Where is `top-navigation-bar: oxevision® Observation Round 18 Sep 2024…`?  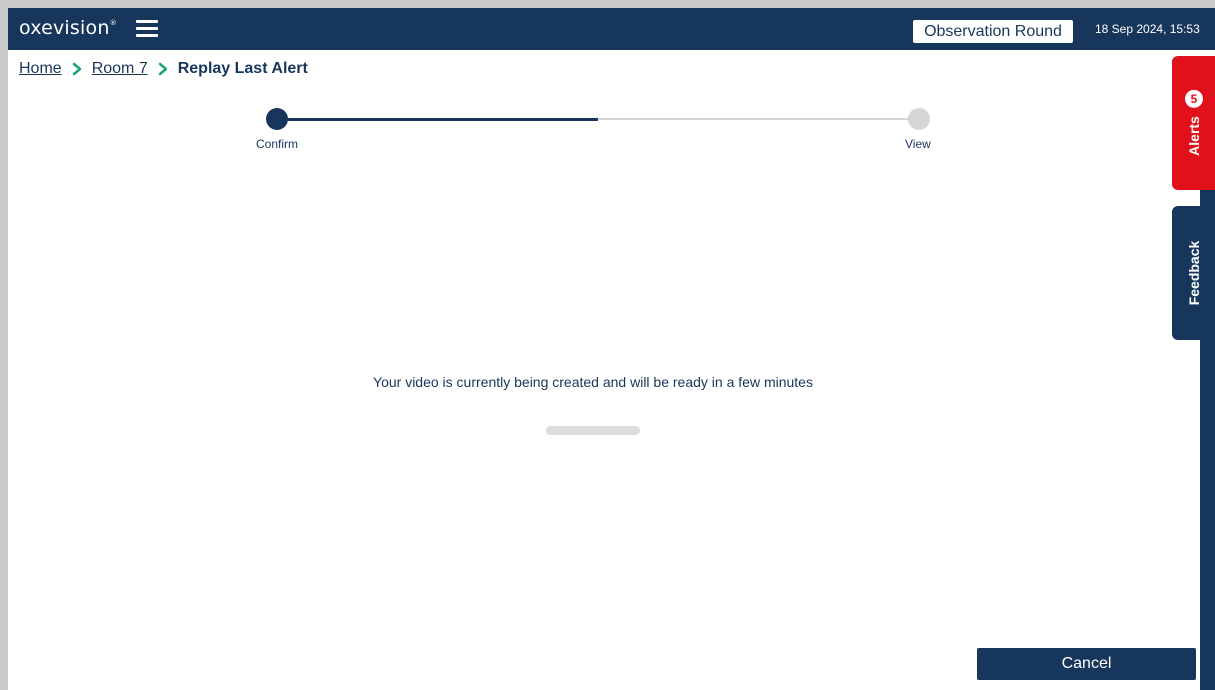 top-navigation-bar: oxevision® Observation Round 18 Sep 2024… is located at coordinates (611, 29).